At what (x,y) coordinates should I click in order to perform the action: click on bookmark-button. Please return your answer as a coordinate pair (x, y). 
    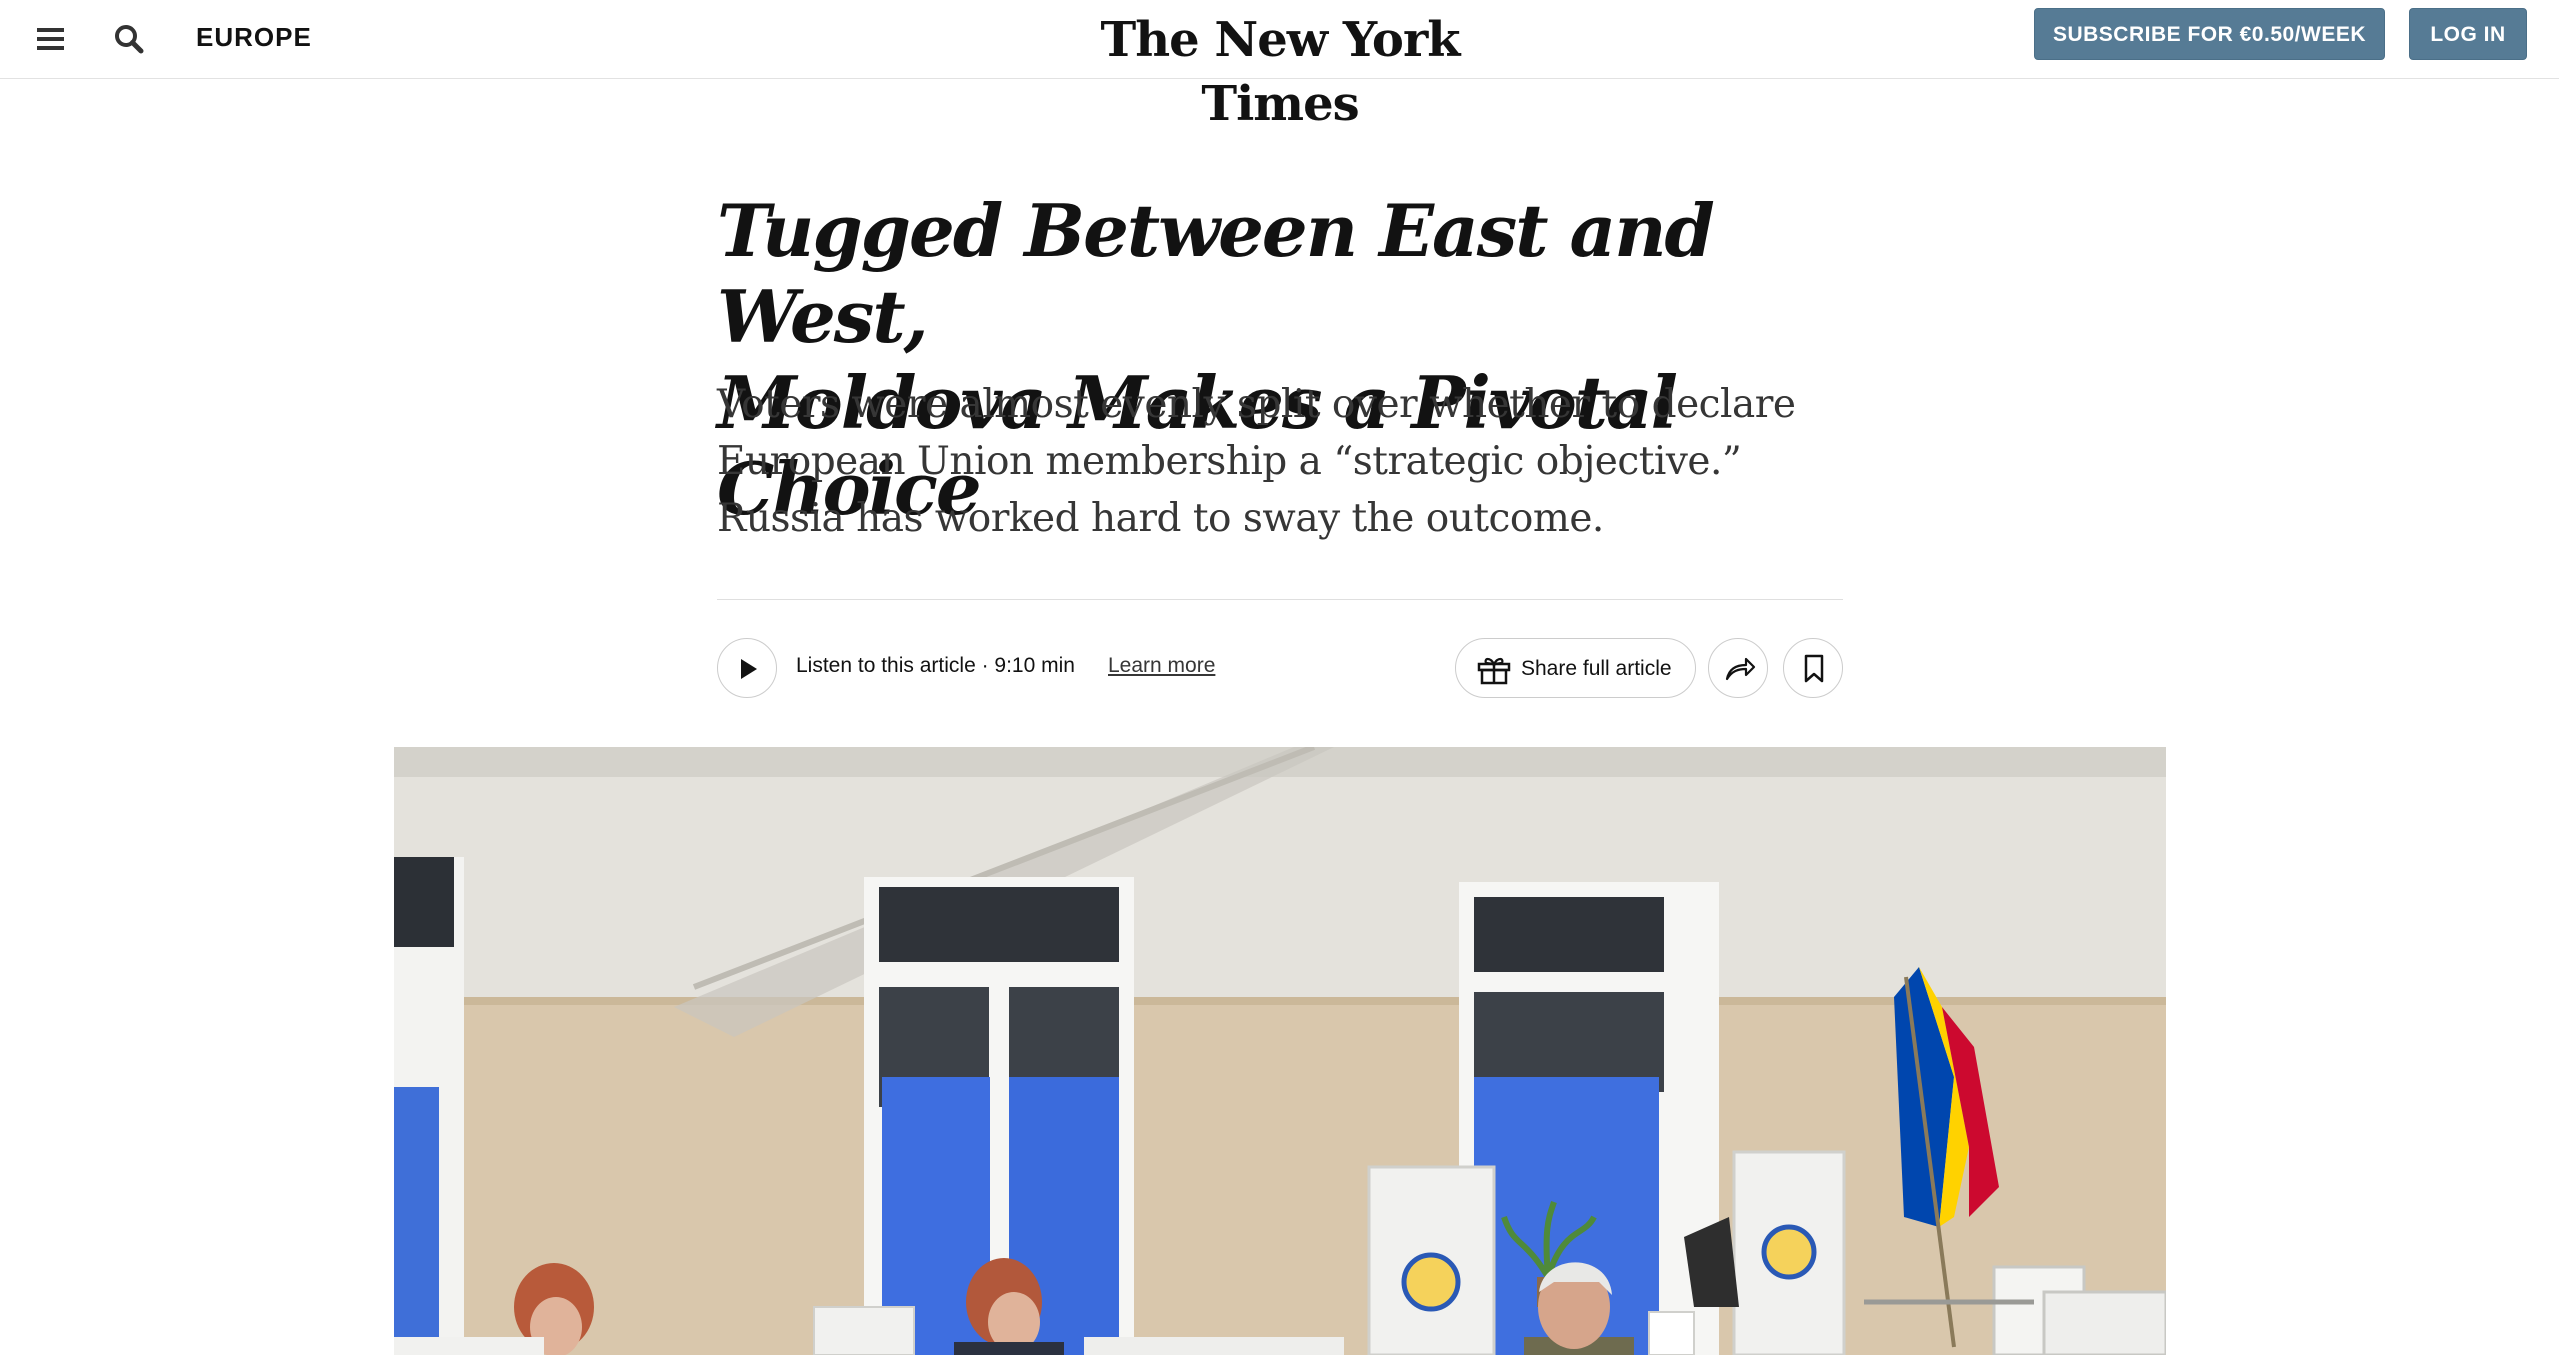
    Looking at the image, I should click on (1813, 668).